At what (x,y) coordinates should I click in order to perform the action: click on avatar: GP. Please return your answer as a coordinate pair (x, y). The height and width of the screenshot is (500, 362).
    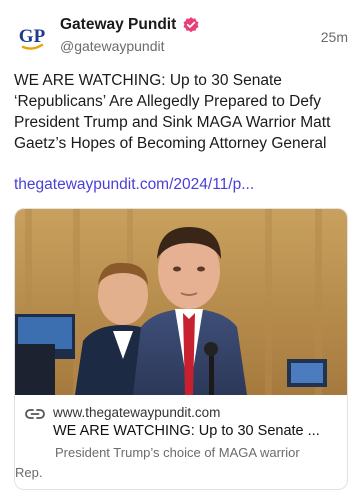
    Looking at the image, I should click on (32, 36).